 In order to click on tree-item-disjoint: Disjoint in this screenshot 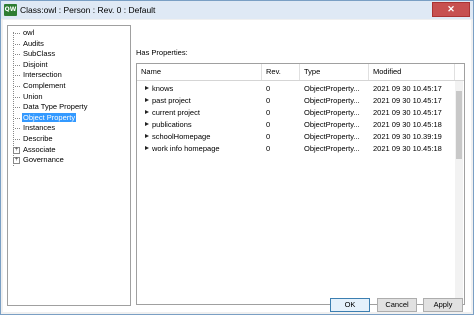, I will do `click(32, 64)`.